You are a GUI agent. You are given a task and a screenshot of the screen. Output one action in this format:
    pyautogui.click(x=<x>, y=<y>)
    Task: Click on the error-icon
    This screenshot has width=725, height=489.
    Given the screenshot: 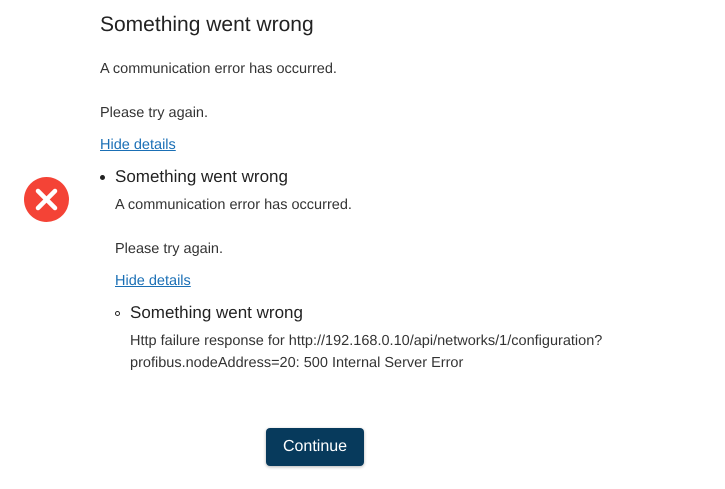 What is the action you would take?
    pyautogui.click(x=46, y=199)
    